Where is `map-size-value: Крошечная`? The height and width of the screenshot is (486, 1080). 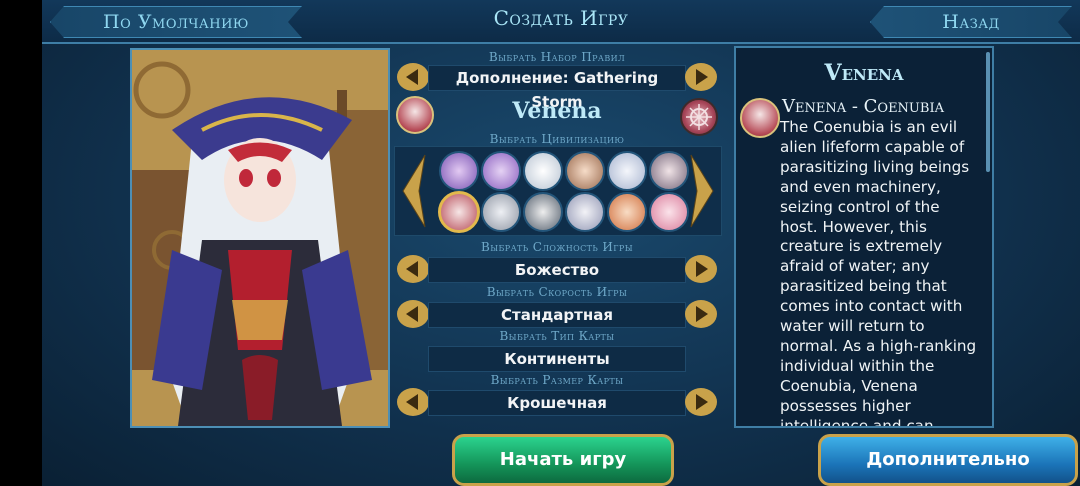 map-size-value: Крошечная is located at coordinates (557, 403).